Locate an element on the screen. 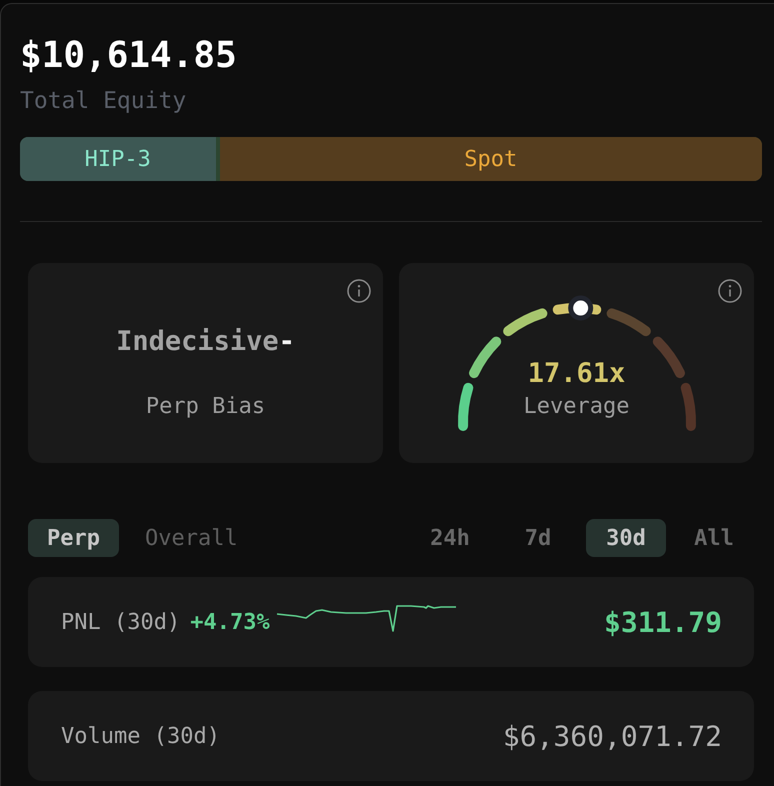 The image size is (774, 786). range-tab: All is located at coordinates (714, 538).